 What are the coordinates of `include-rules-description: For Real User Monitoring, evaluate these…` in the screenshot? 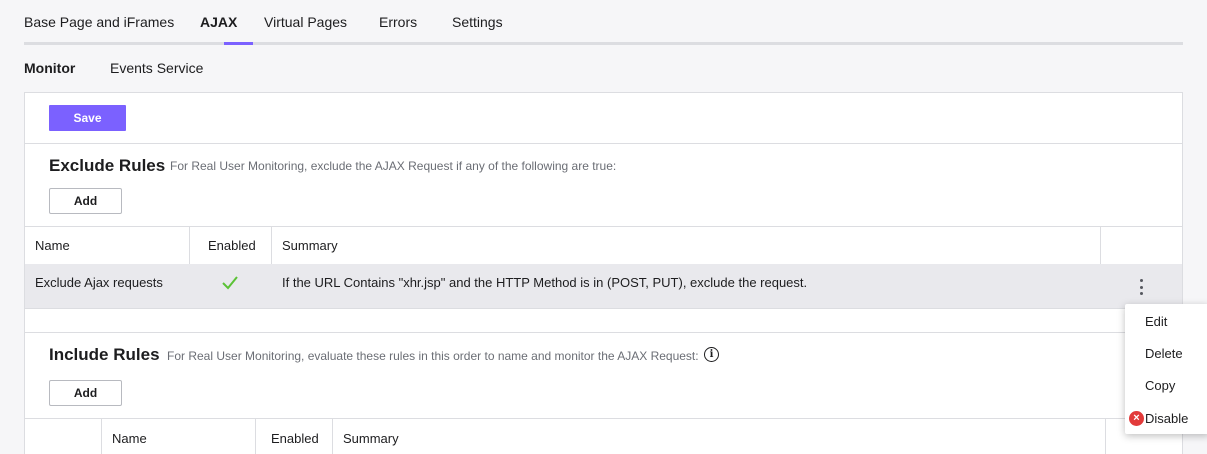 It's located at (433, 356).